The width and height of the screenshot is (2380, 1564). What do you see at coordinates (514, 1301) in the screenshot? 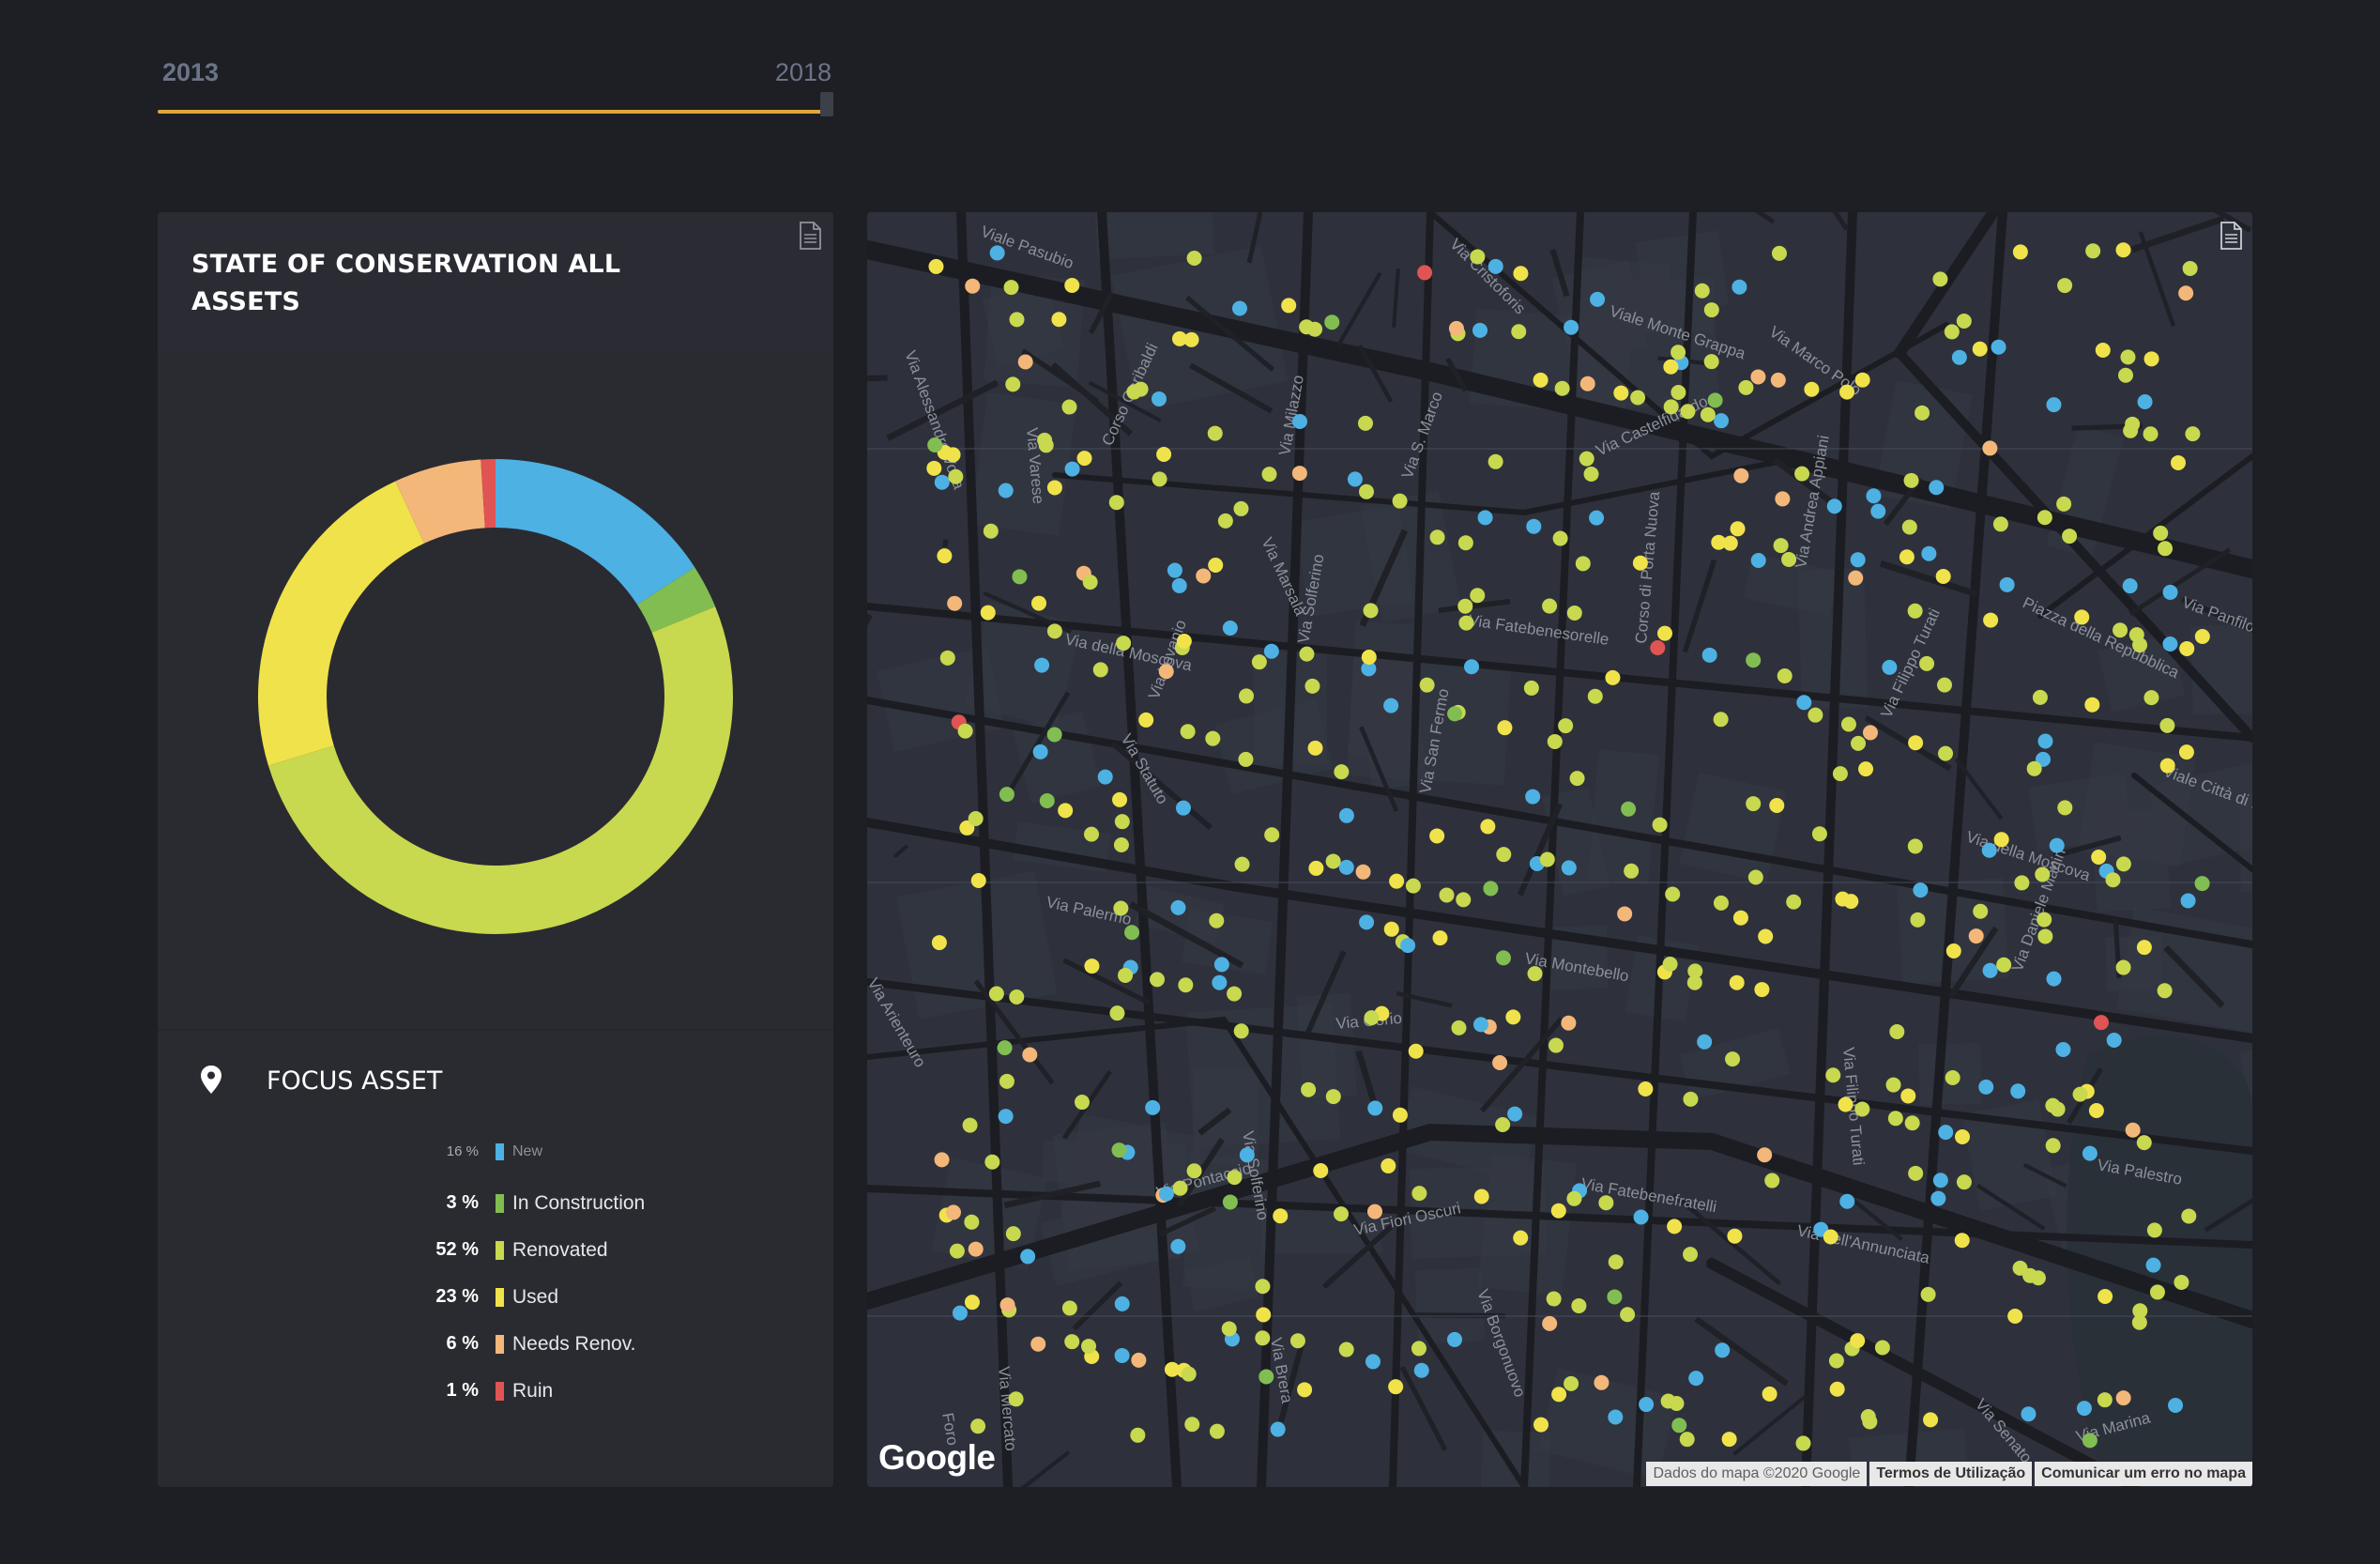
I see `legend-item: 23 % Used` at bounding box center [514, 1301].